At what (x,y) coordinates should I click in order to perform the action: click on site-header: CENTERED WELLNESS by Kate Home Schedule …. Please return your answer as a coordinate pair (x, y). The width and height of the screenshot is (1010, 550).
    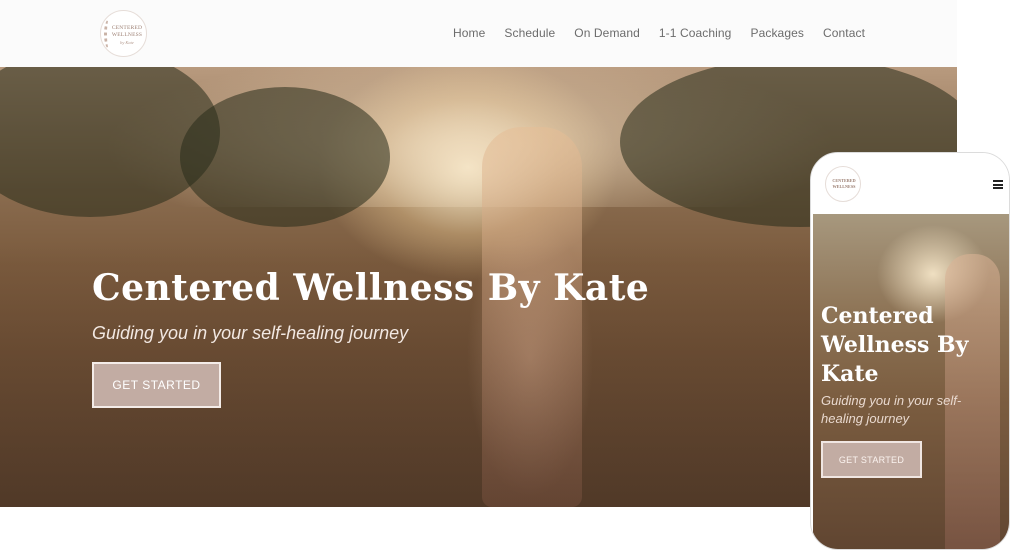
    Looking at the image, I should click on (478, 33).